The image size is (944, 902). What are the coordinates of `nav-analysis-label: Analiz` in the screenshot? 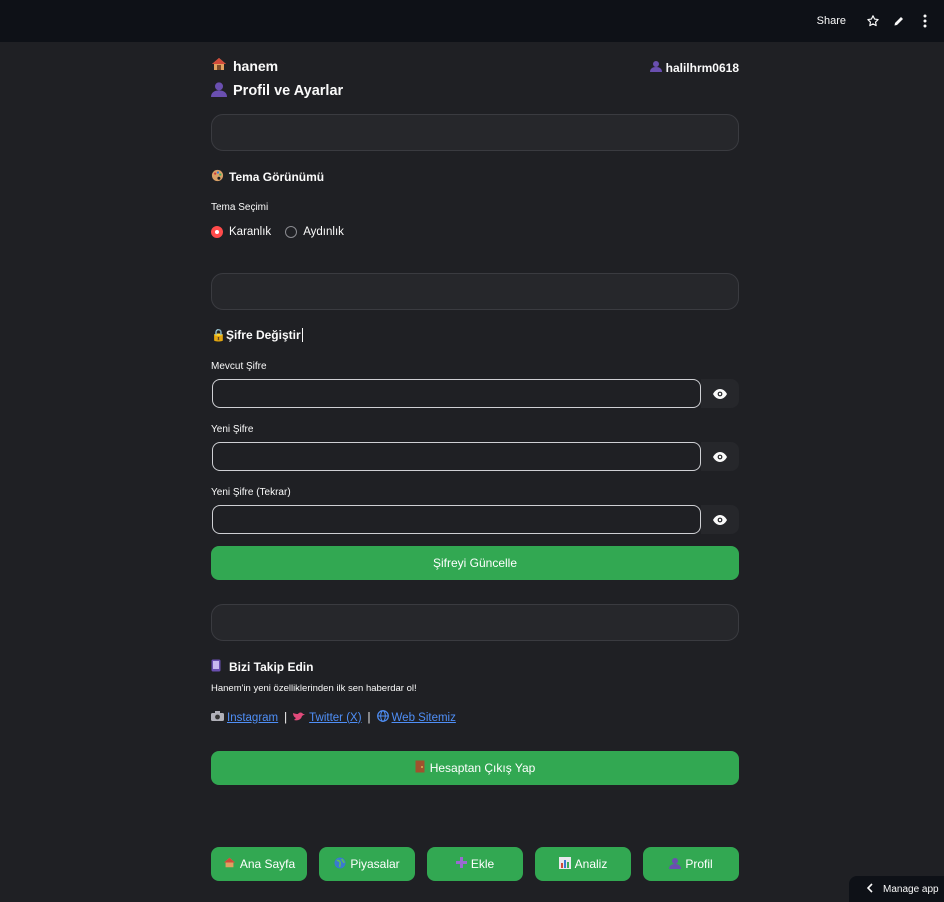 It's located at (591, 864).